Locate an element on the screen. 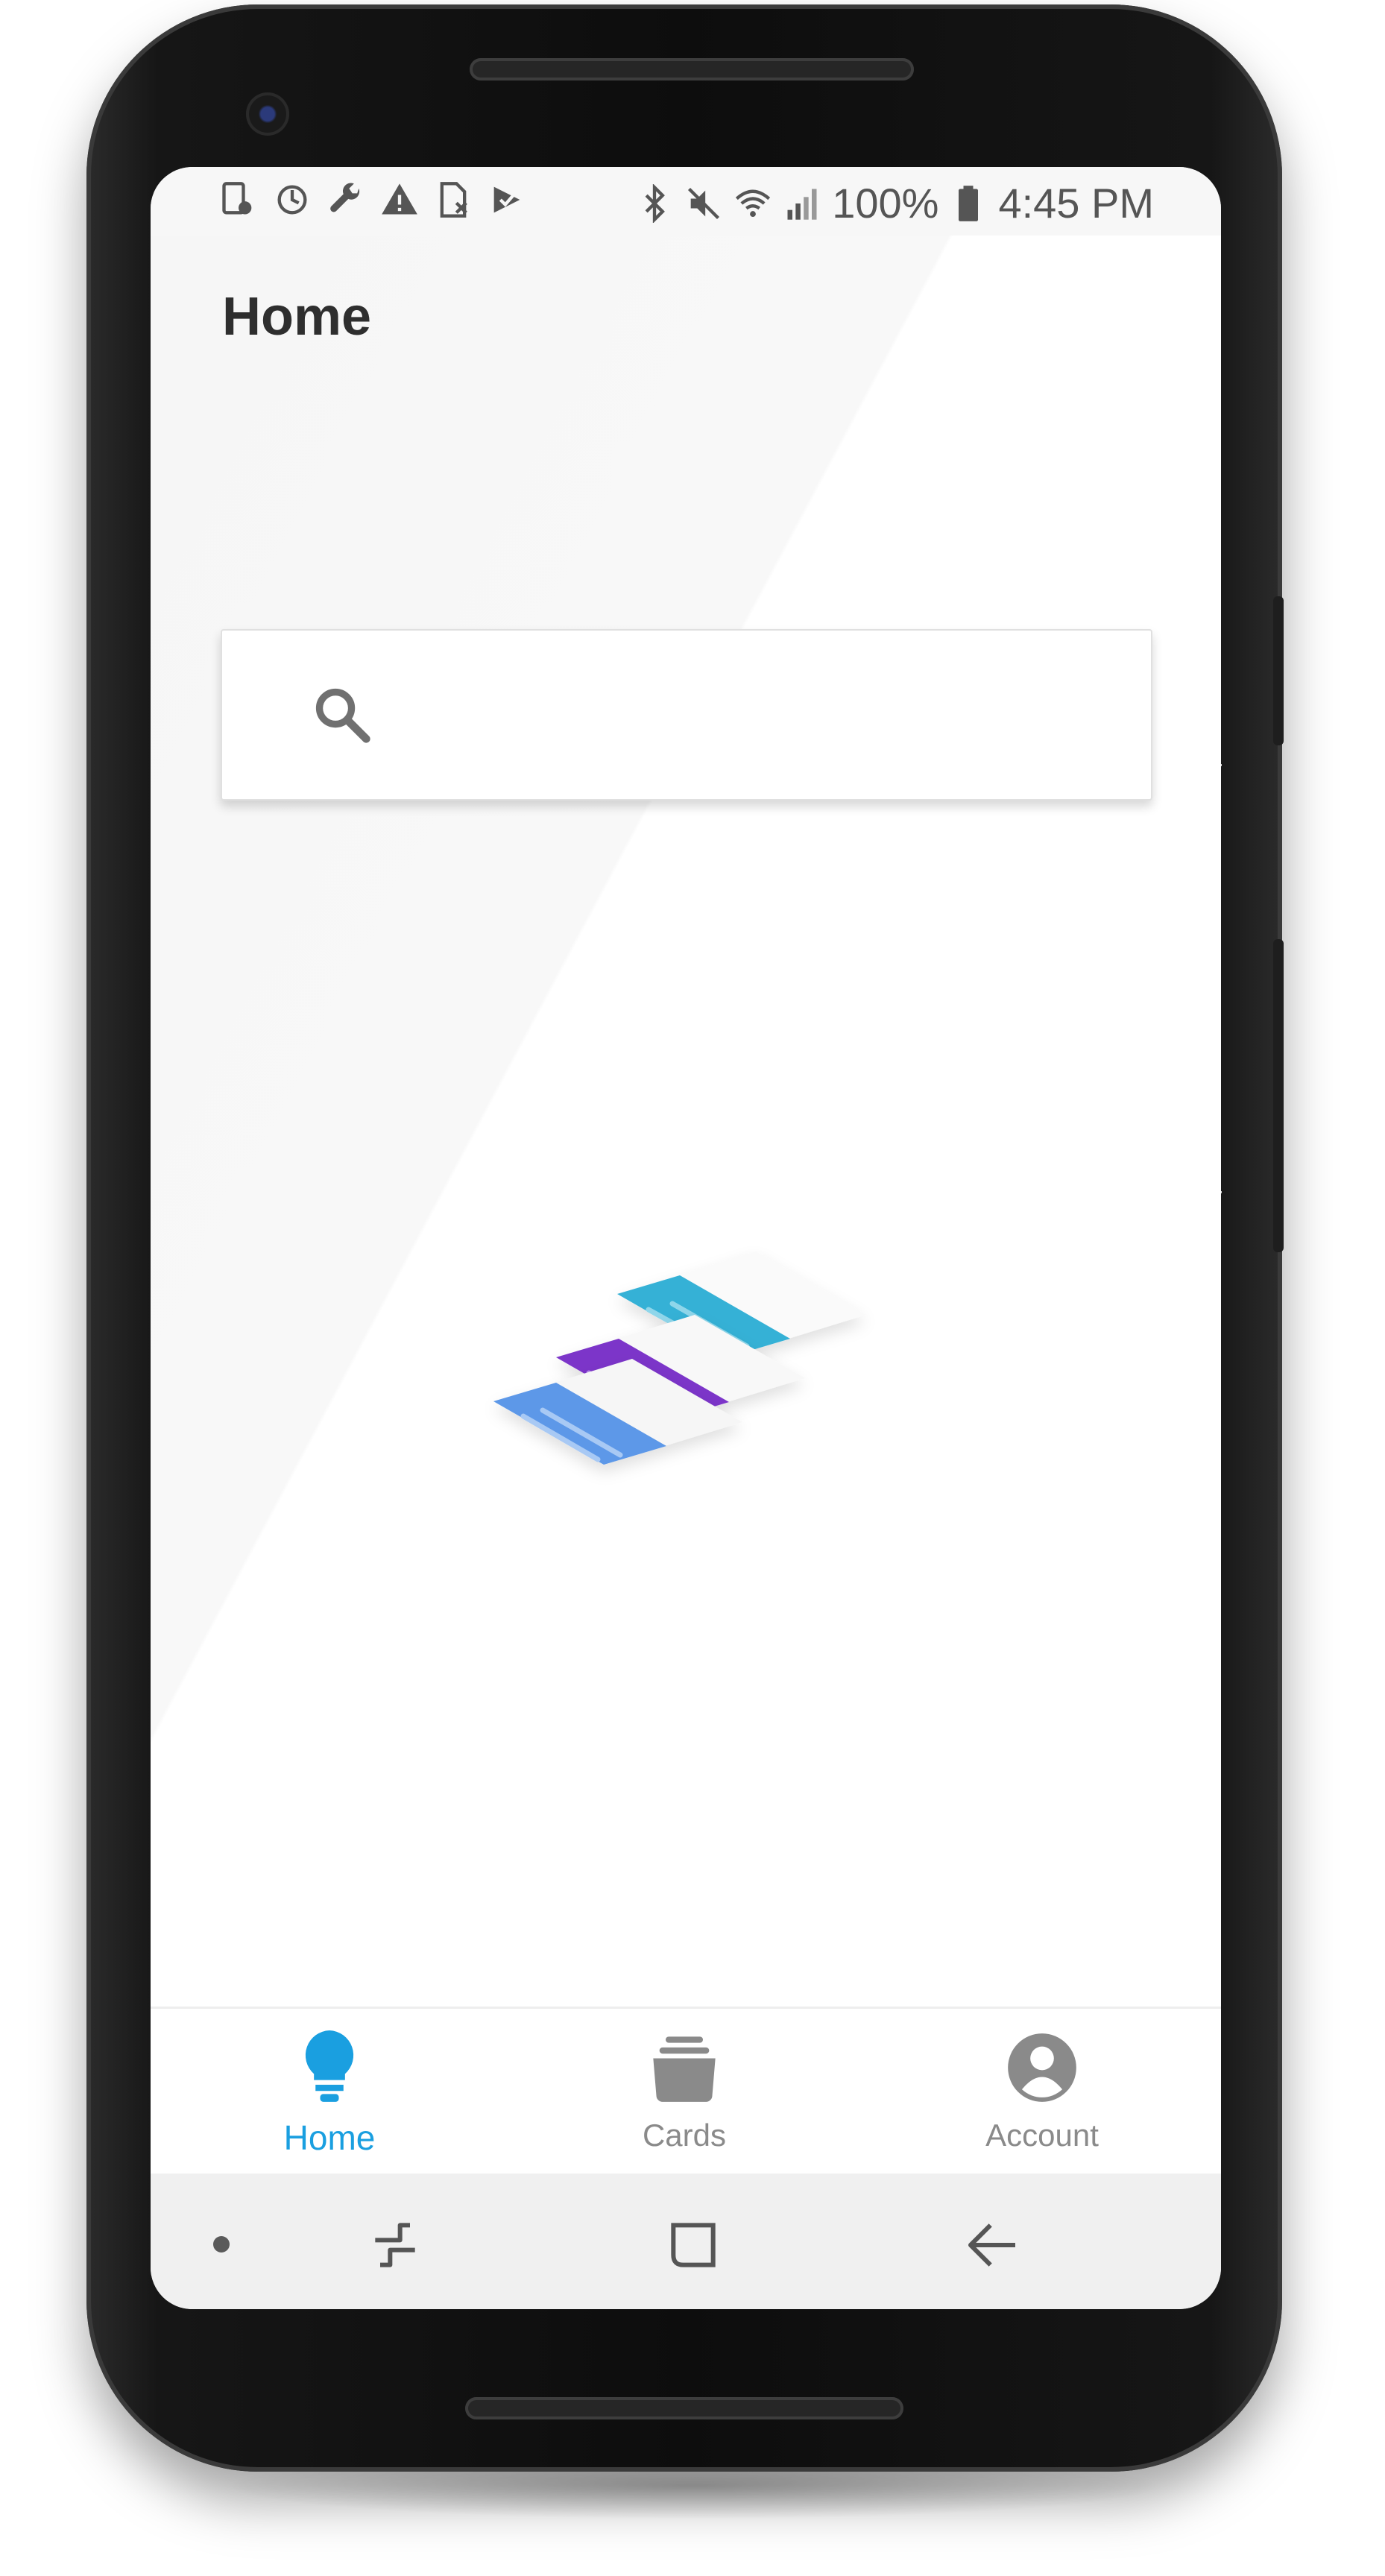 This screenshot has width=1385, height=2576. cards-icon is located at coordinates (684, 2069).